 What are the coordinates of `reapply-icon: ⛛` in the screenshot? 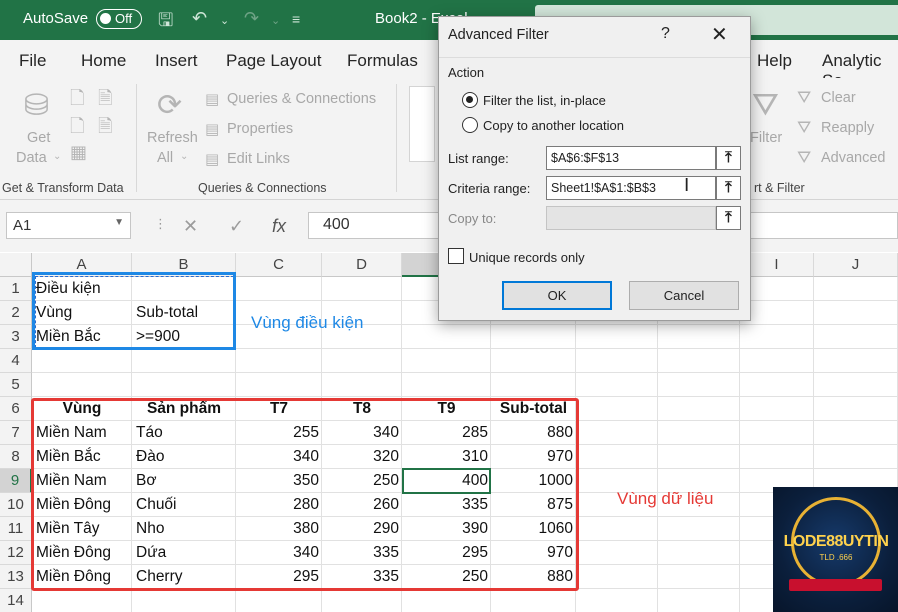 It's located at (804, 127).